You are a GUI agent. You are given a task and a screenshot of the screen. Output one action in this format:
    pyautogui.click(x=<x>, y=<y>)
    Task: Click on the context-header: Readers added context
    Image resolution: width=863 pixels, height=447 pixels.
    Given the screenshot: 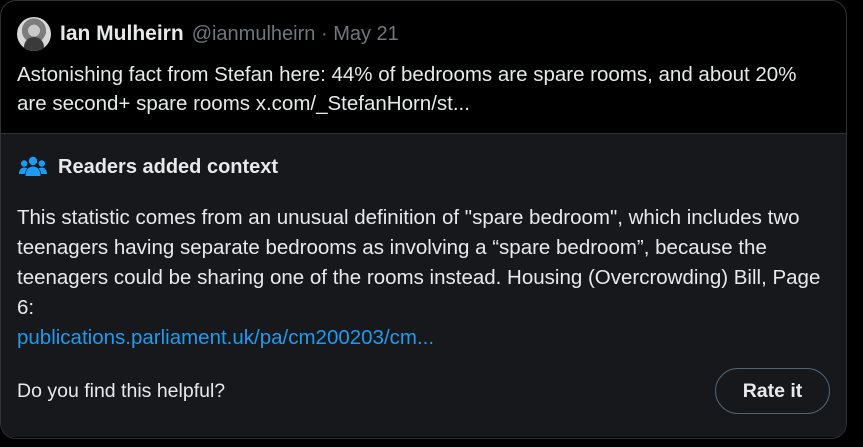 What is the action you would take?
    pyautogui.click(x=423, y=167)
    